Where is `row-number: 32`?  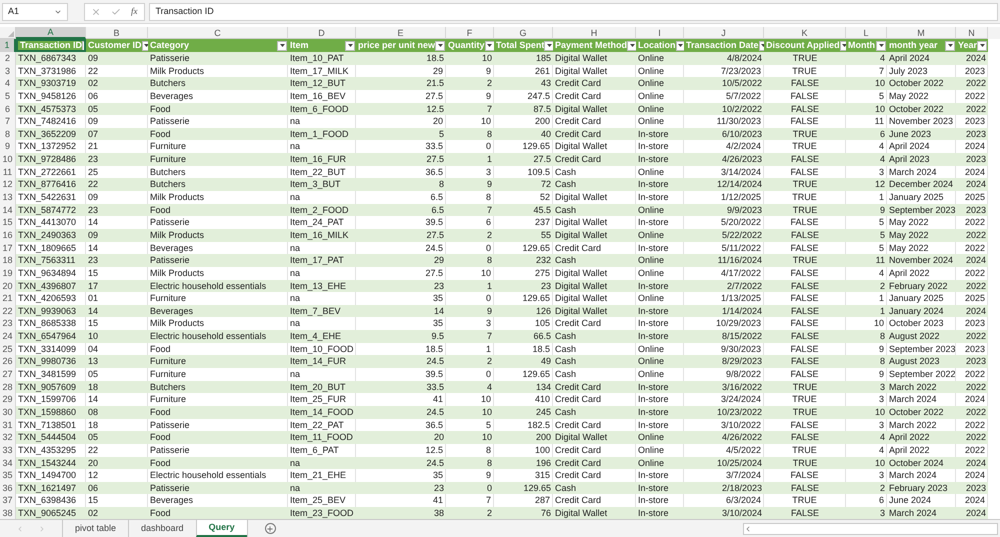
row-number: 32 is located at coordinates (8, 438).